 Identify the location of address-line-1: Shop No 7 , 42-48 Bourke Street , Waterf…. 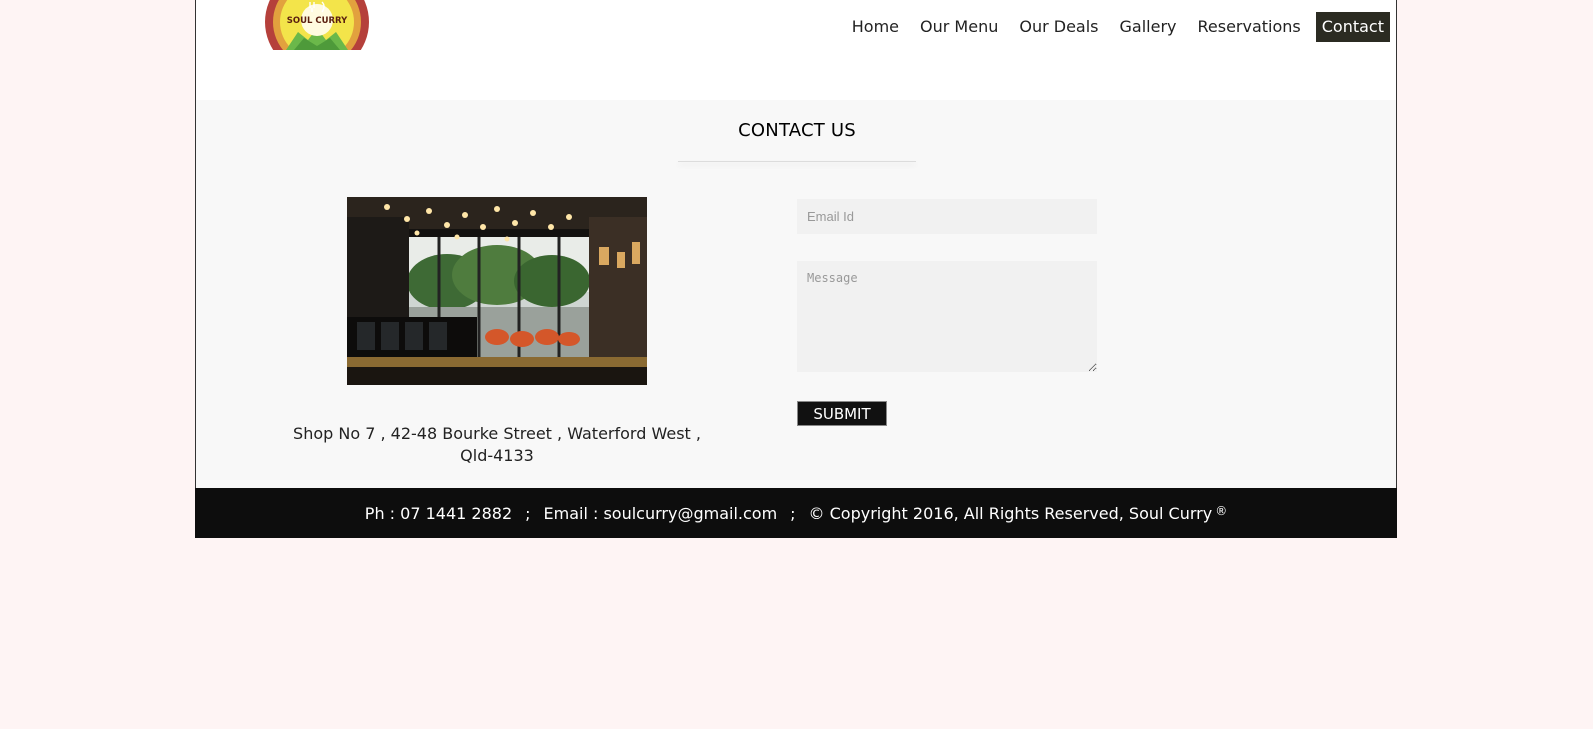
(497, 433).